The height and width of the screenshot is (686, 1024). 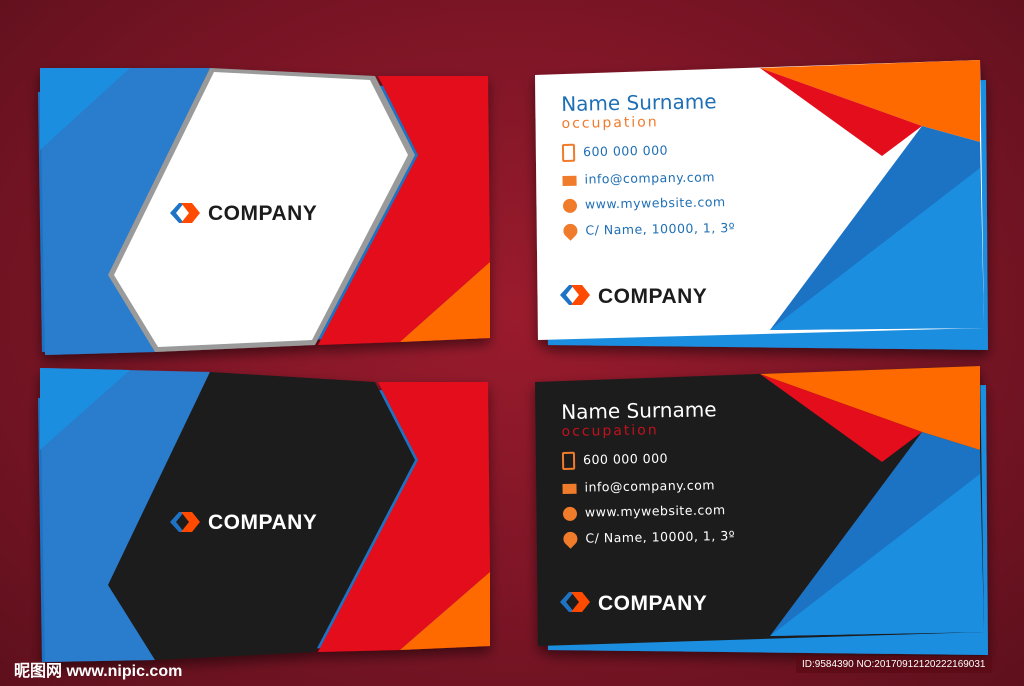 What do you see at coordinates (894, 664) in the screenshot?
I see `watermark-id: ID:9584390 NO:20170912120222169031` at bounding box center [894, 664].